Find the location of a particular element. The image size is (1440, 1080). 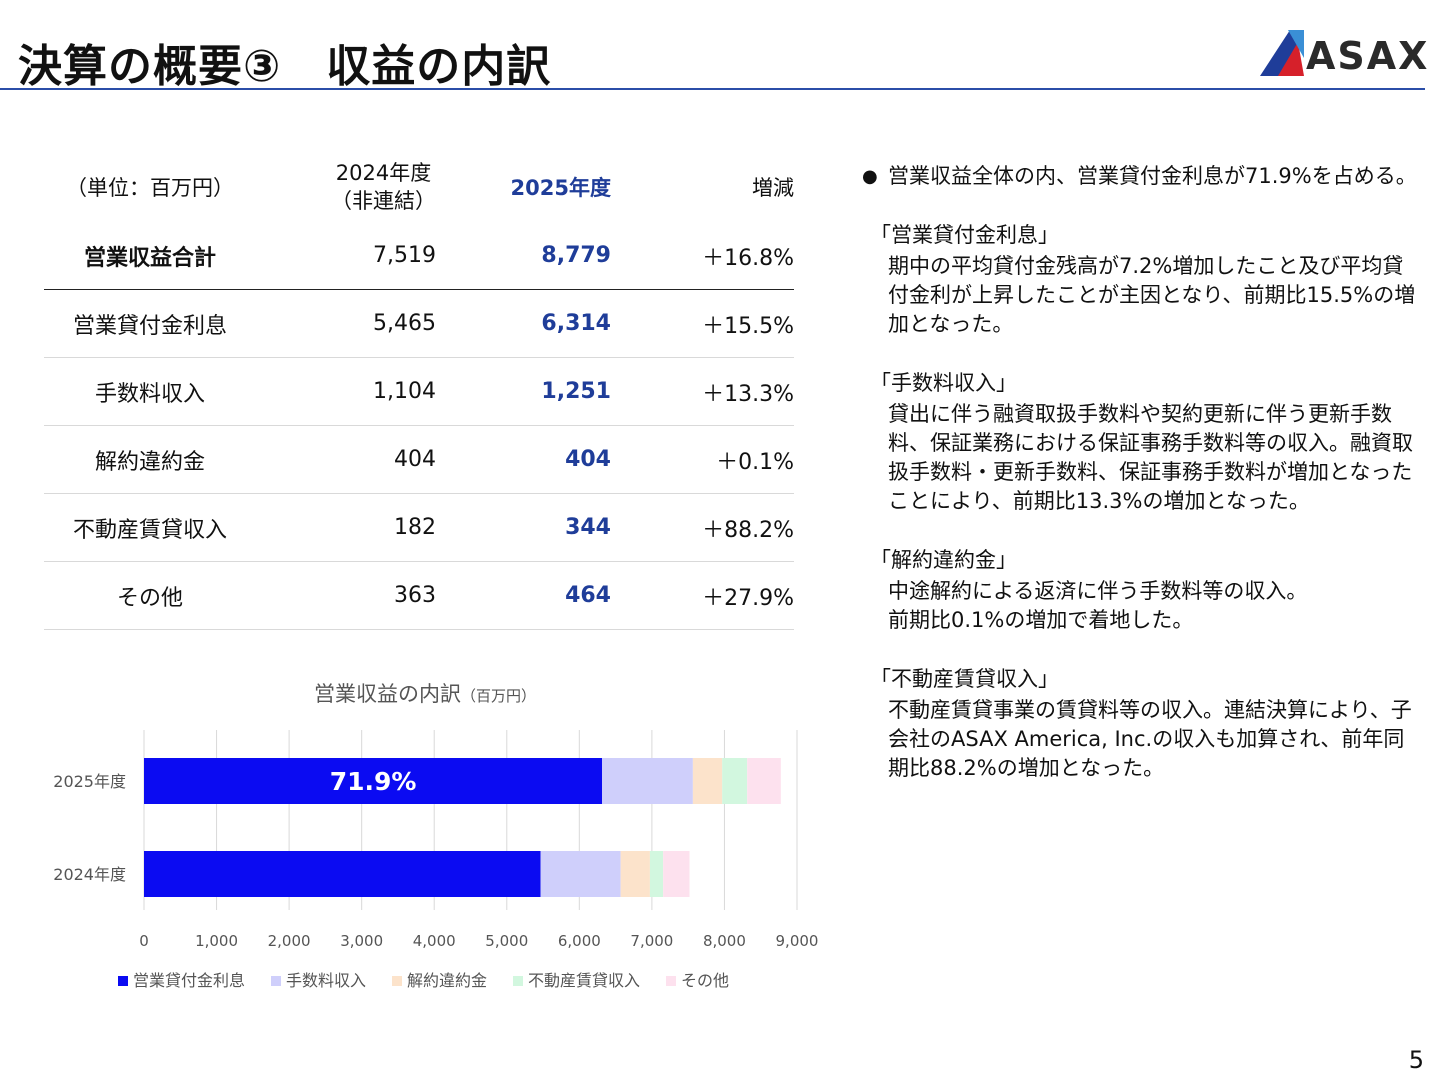

section-heading: 「解約違約金」 is located at coordinates (943, 560).